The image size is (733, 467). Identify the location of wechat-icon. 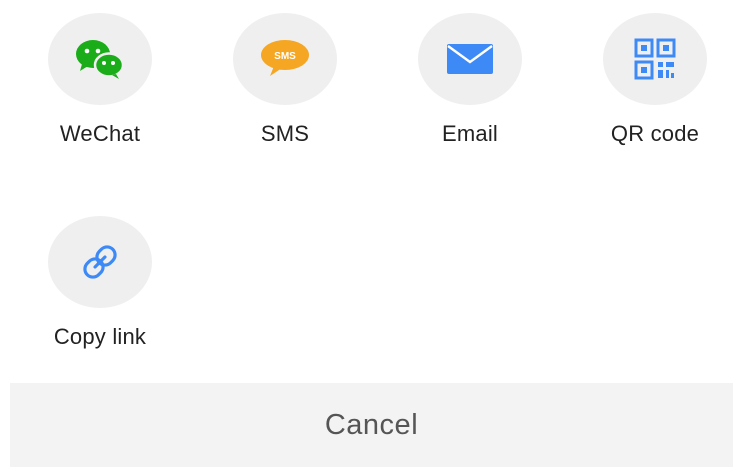
(100, 59).